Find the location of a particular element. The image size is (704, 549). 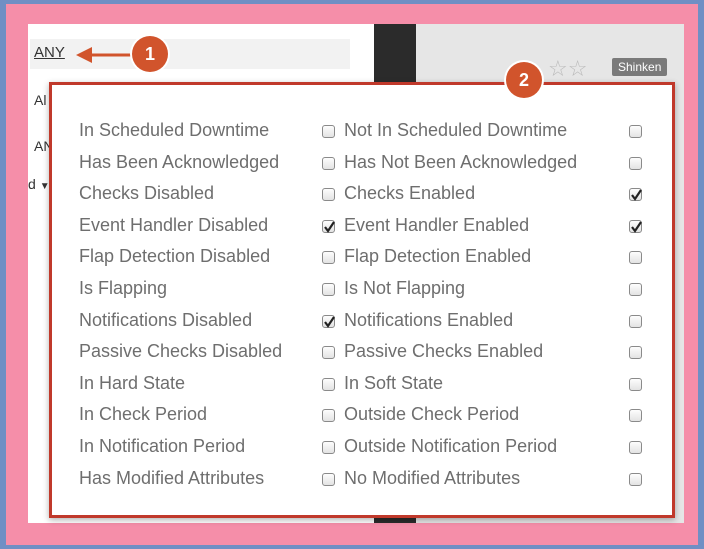

filter-label-right: Flap Detection Enabled is located at coordinates (438, 256).